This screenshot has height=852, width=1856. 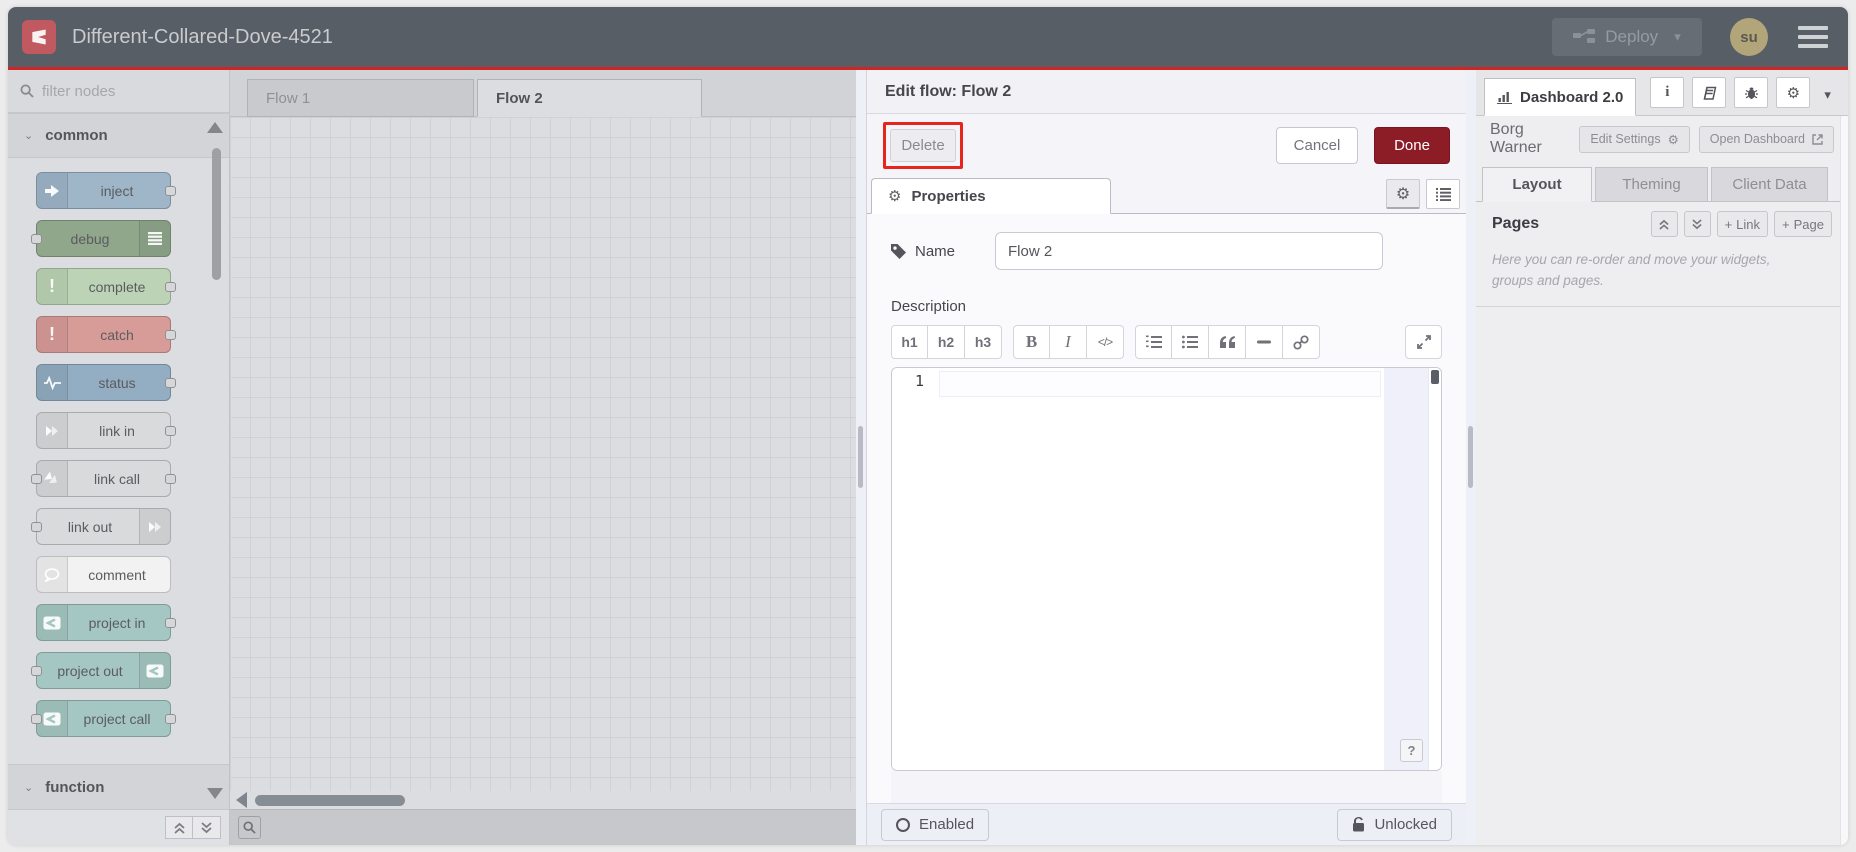 I want to click on filter-nodes-input, so click(x=117, y=91).